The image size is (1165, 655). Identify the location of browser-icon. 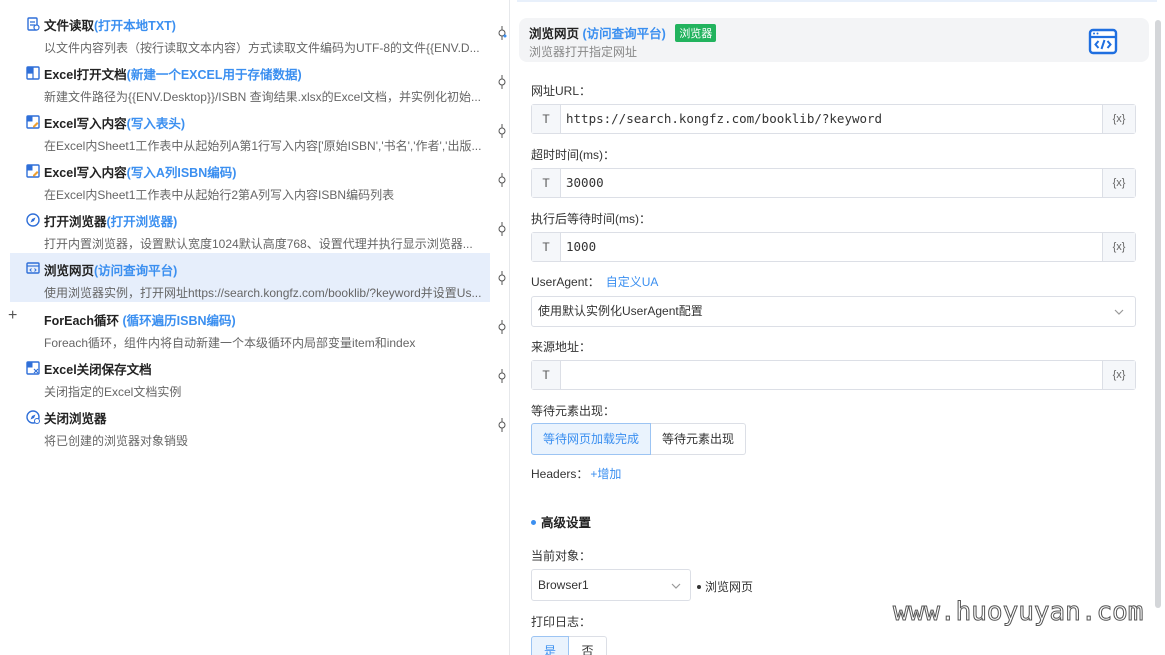
(33, 268).